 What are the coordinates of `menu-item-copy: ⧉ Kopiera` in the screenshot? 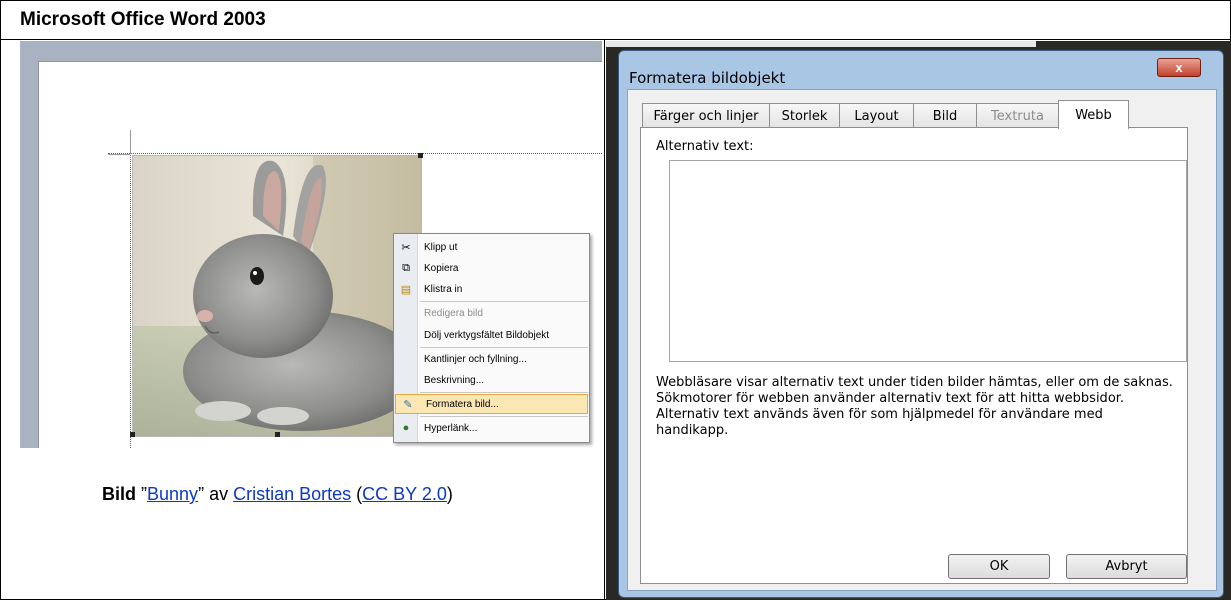 It's located at (491, 268).